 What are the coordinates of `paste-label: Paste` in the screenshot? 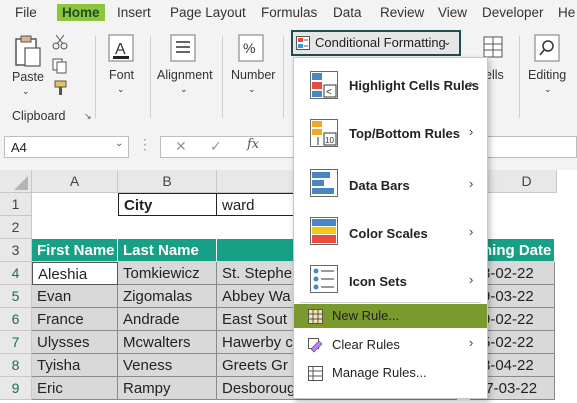 It's located at (28, 77).